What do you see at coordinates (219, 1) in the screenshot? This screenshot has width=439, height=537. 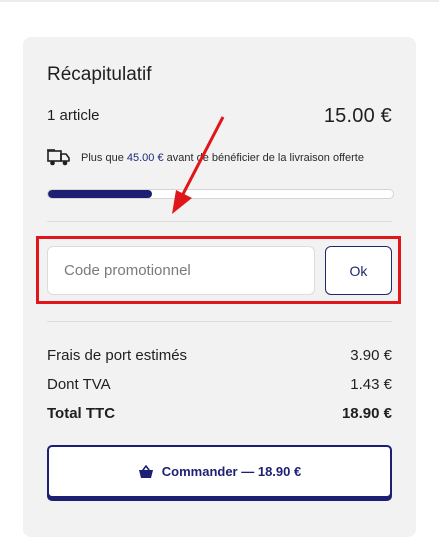 I see `top-divider` at bounding box center [219, 1].